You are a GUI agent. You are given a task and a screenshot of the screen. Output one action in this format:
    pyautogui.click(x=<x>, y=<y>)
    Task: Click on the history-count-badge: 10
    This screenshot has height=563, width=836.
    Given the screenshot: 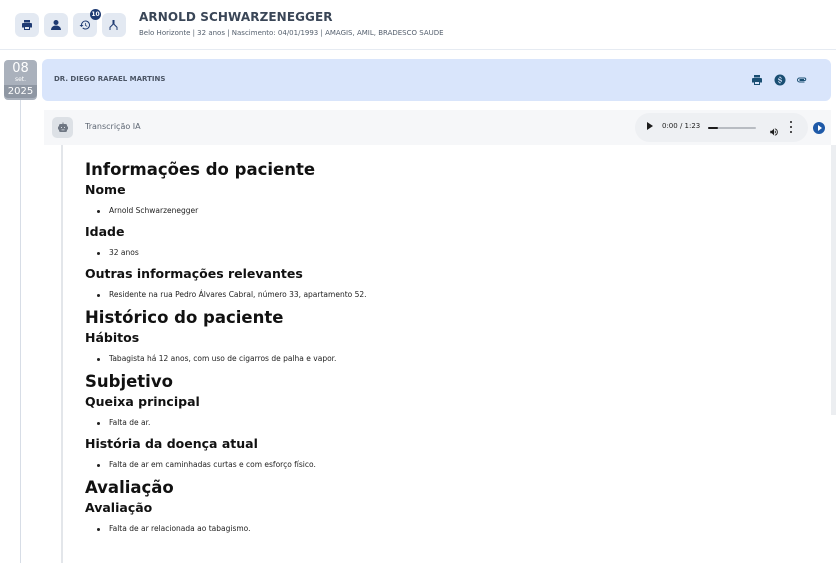 What is the action you would take?
    pyautogui.click(x=95, y=14)
    